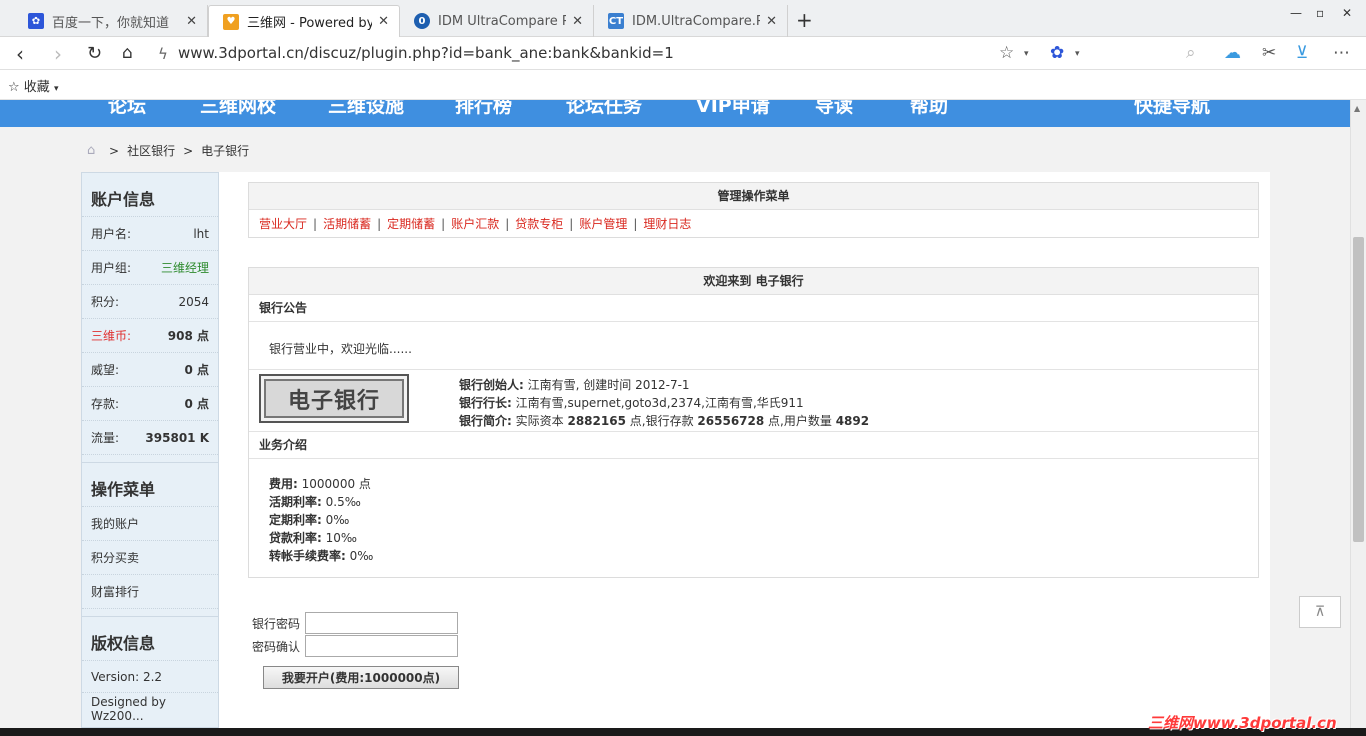  I want to click on menu-my-account: 我的账户, so click(150, 524).